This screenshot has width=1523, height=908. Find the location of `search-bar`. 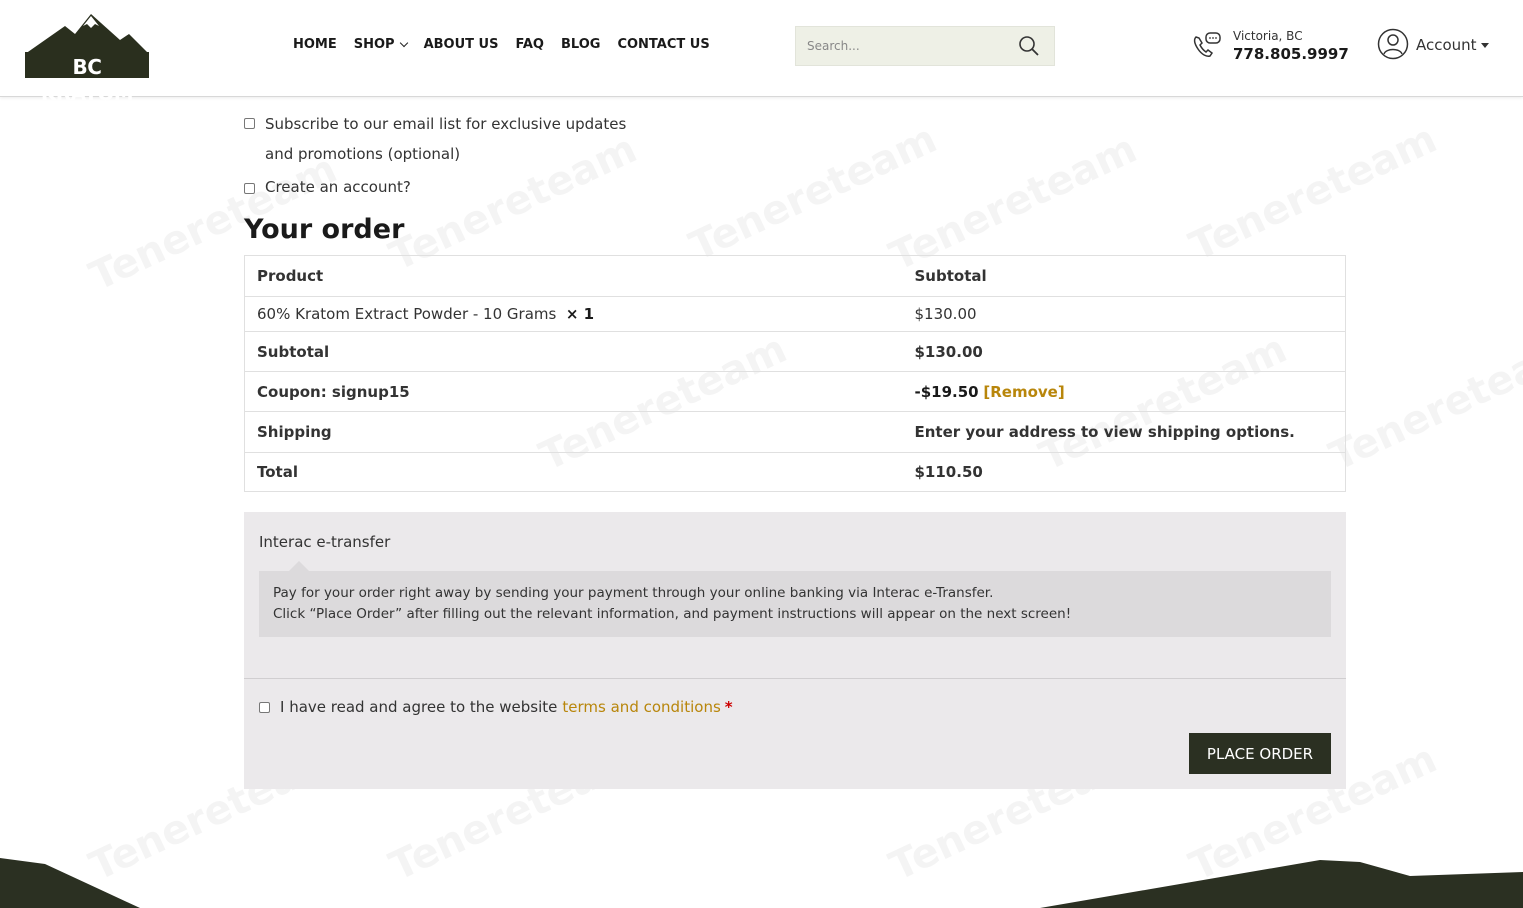

search-bar is located at coordinates (925, 46).